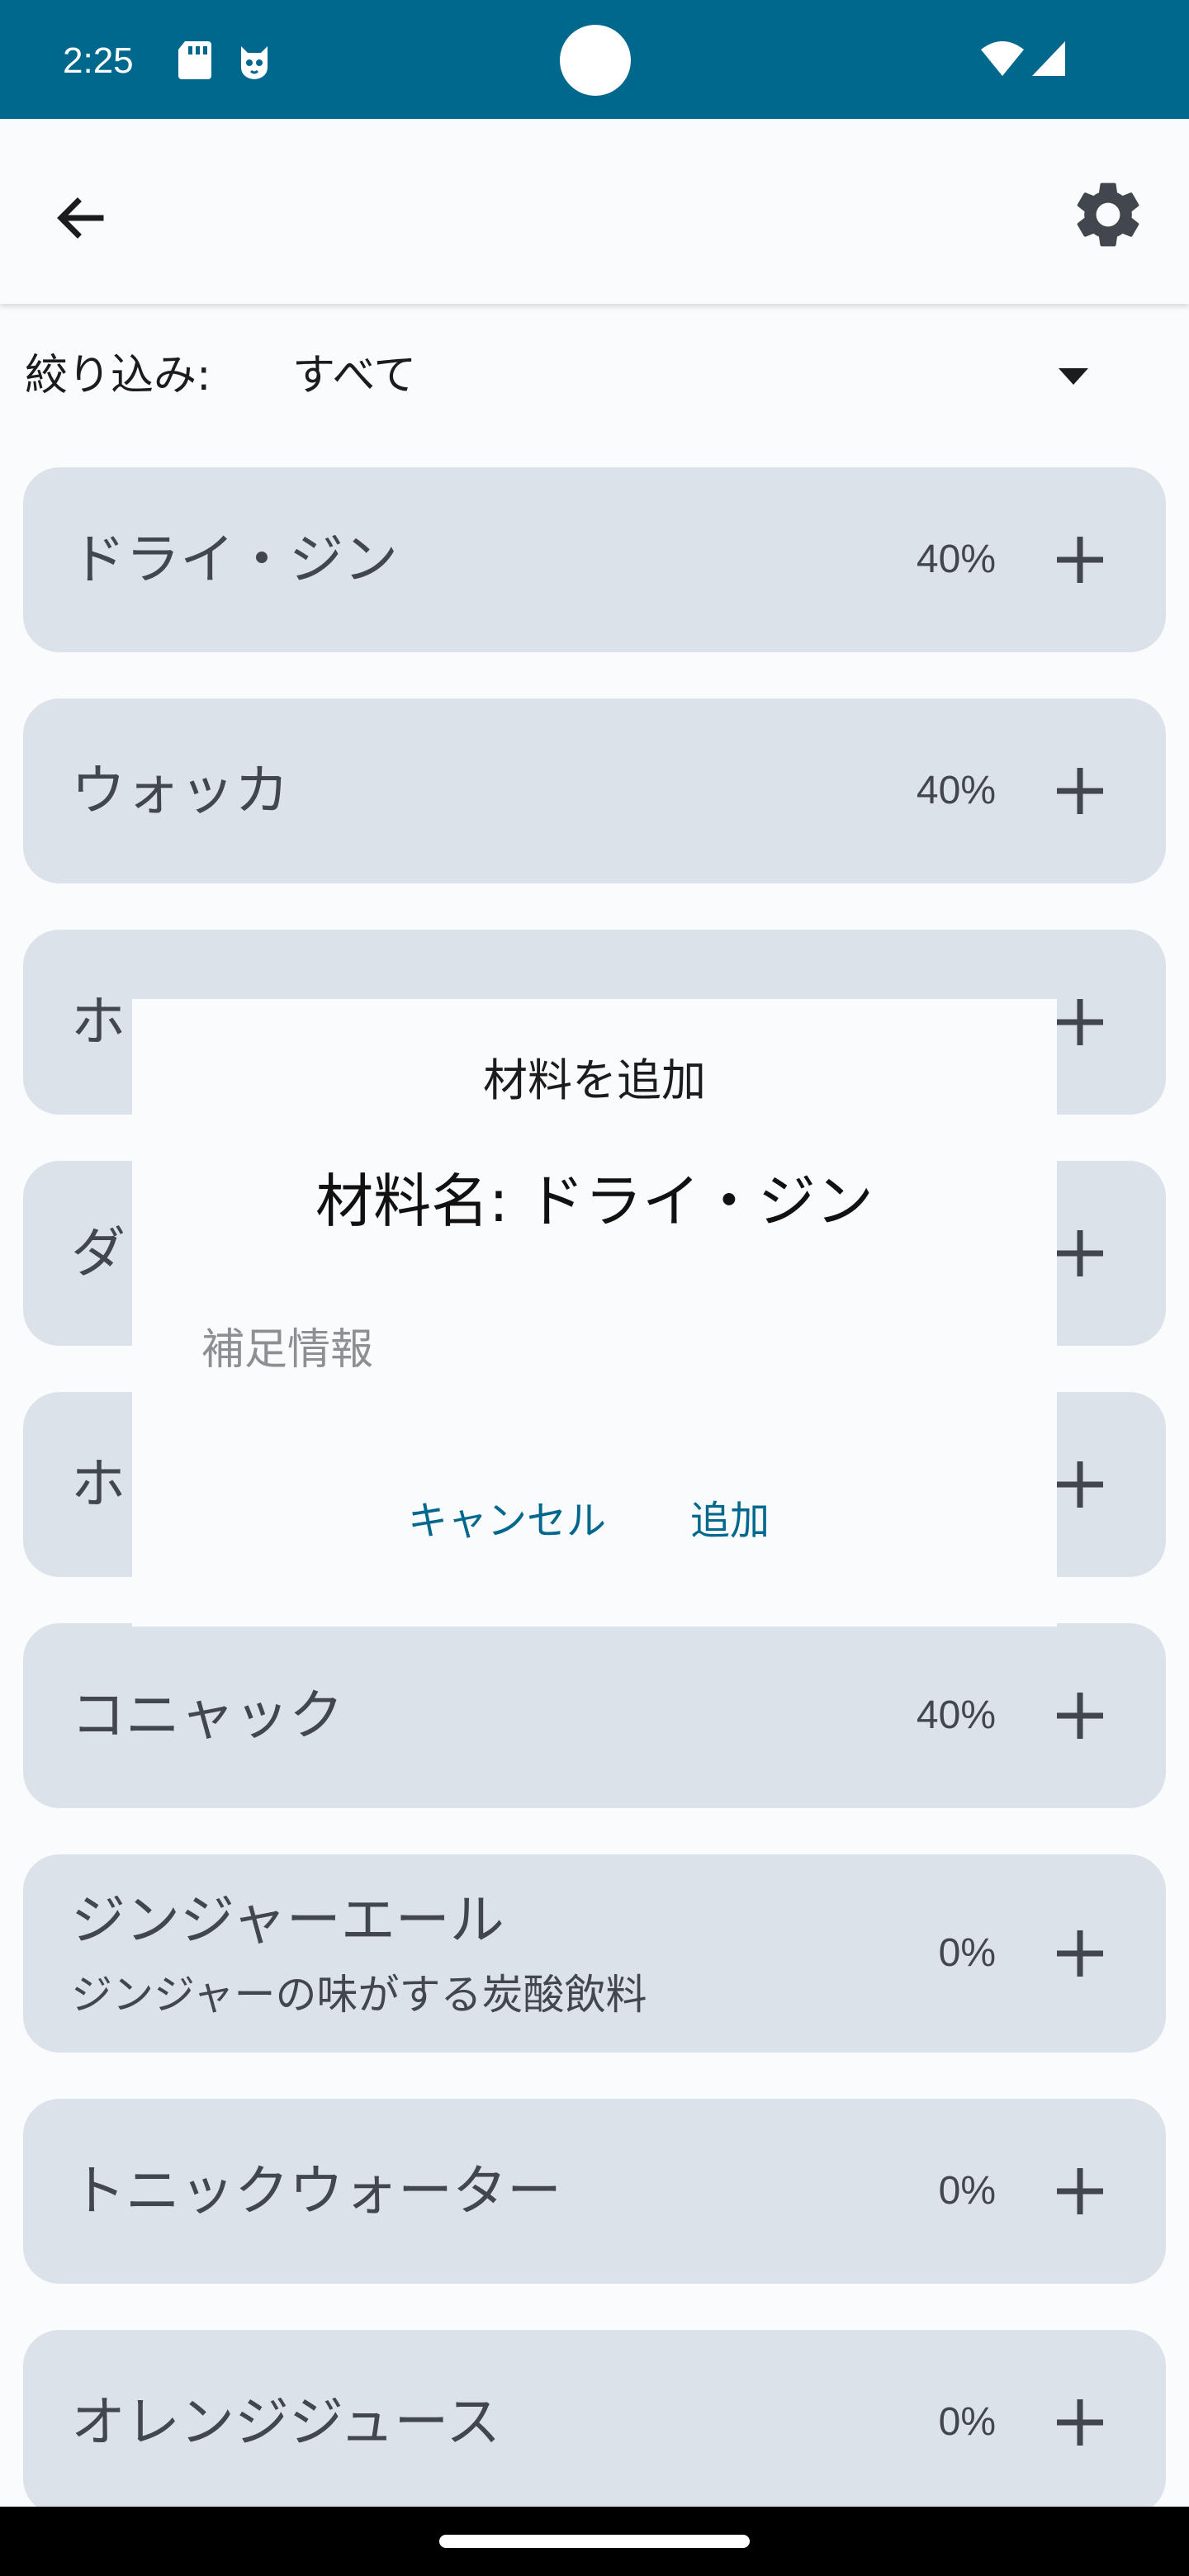 The width and height of the screenshot is (1189, 2576). Describe the element at coordinates (118, 375) in the screenshot. I see `filter-label: 絞り込み:` at that location.